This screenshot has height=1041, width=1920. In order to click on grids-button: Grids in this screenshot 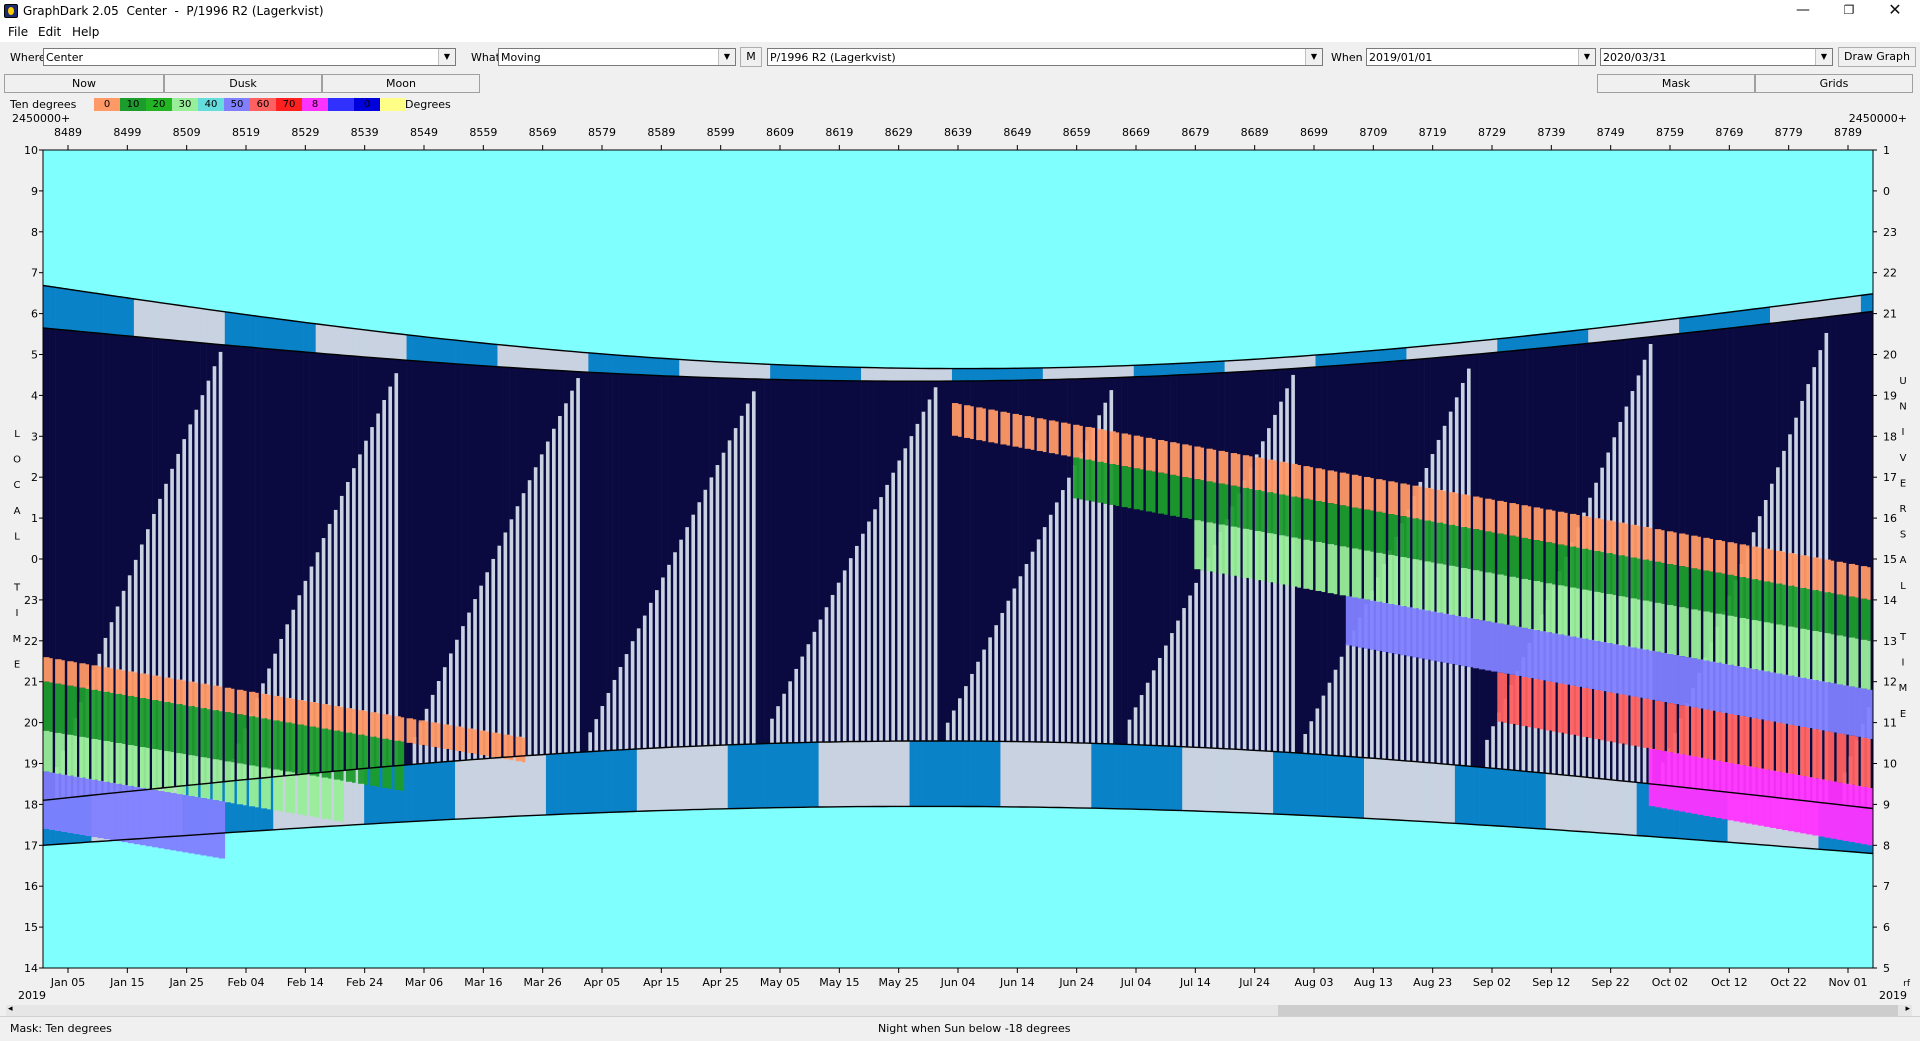, I will do `click(1834, 83)`.